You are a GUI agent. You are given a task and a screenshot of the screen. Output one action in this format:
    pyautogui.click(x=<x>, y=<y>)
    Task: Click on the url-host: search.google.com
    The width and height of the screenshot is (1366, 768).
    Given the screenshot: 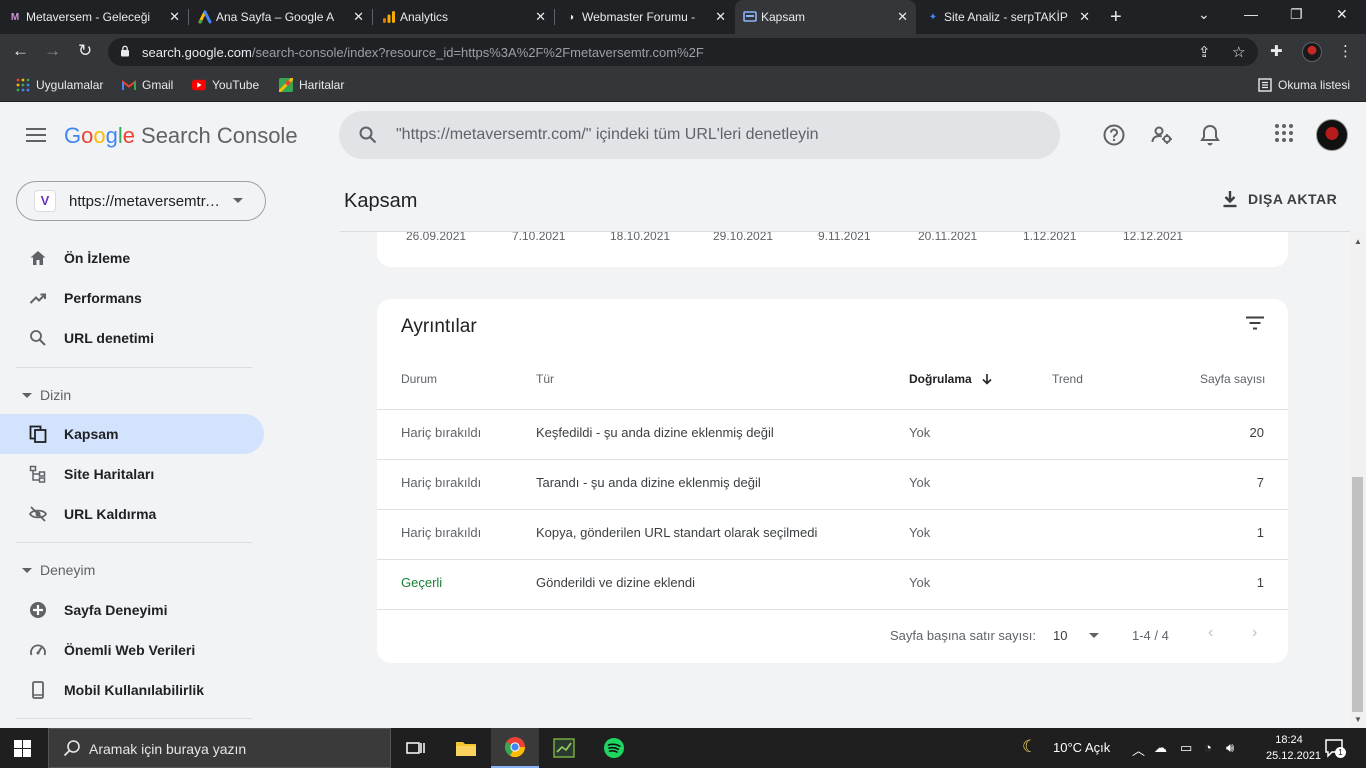 What is the action you would take?
    pyautogui.click(x=197, y=52)
    